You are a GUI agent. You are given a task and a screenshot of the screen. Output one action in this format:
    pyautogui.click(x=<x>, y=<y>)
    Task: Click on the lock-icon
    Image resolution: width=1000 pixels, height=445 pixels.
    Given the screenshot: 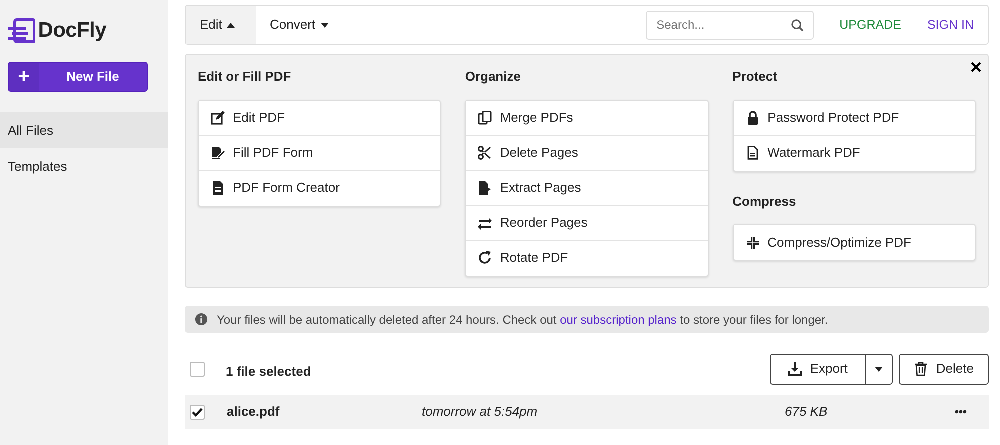 What is the action you would take?
    pyautogui.click(x=753, y=117)
    